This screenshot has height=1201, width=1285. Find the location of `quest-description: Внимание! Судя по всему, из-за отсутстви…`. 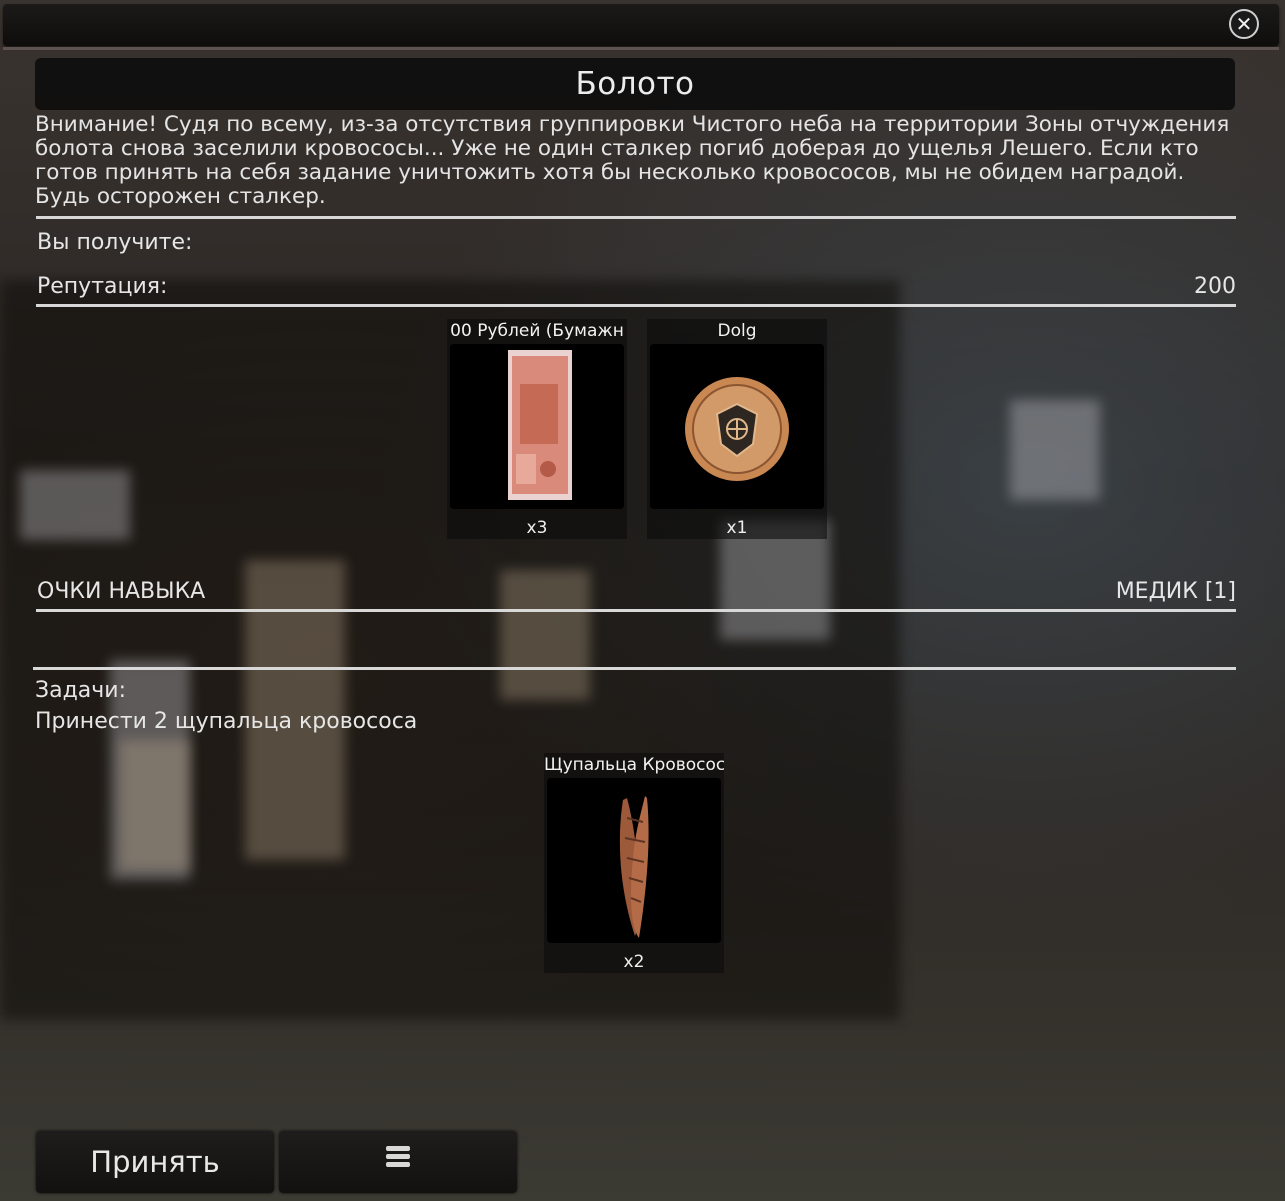

quest-description: Внимание! Судя по всему, из-за отсутстви… is located at coordinates (632, 160).